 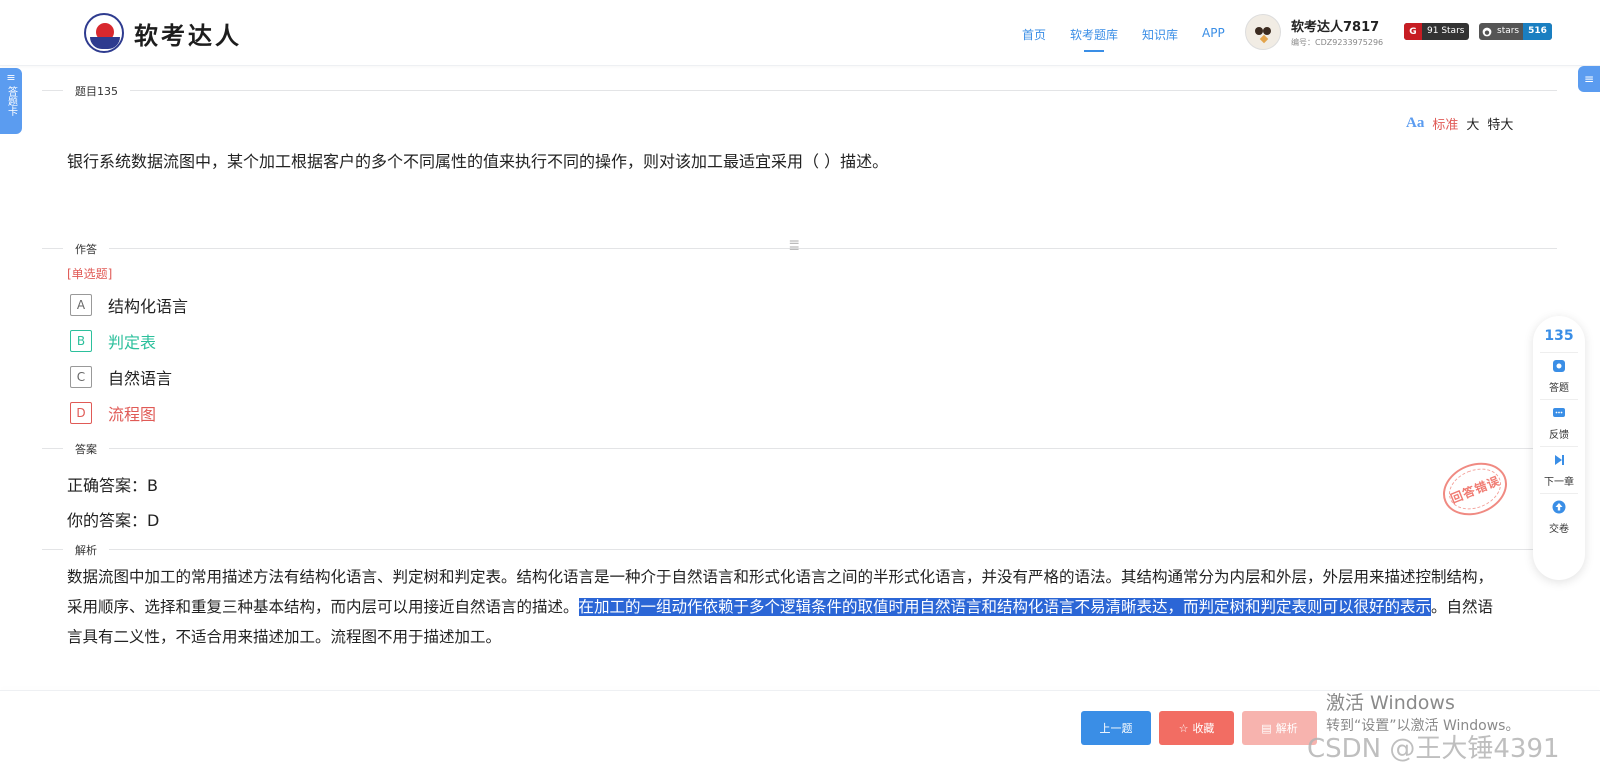 I want to click on favorite-button: ☆ 收藏, so click(x=1196, y=728).